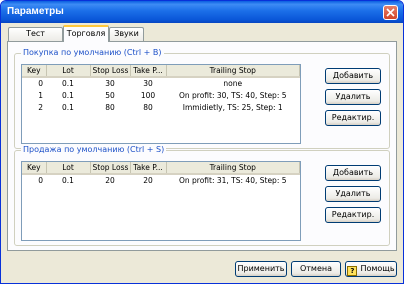  Describe the element at coordinates (353, 173) in the screenshot. I see `sell-add-button: Добавить` at that location.